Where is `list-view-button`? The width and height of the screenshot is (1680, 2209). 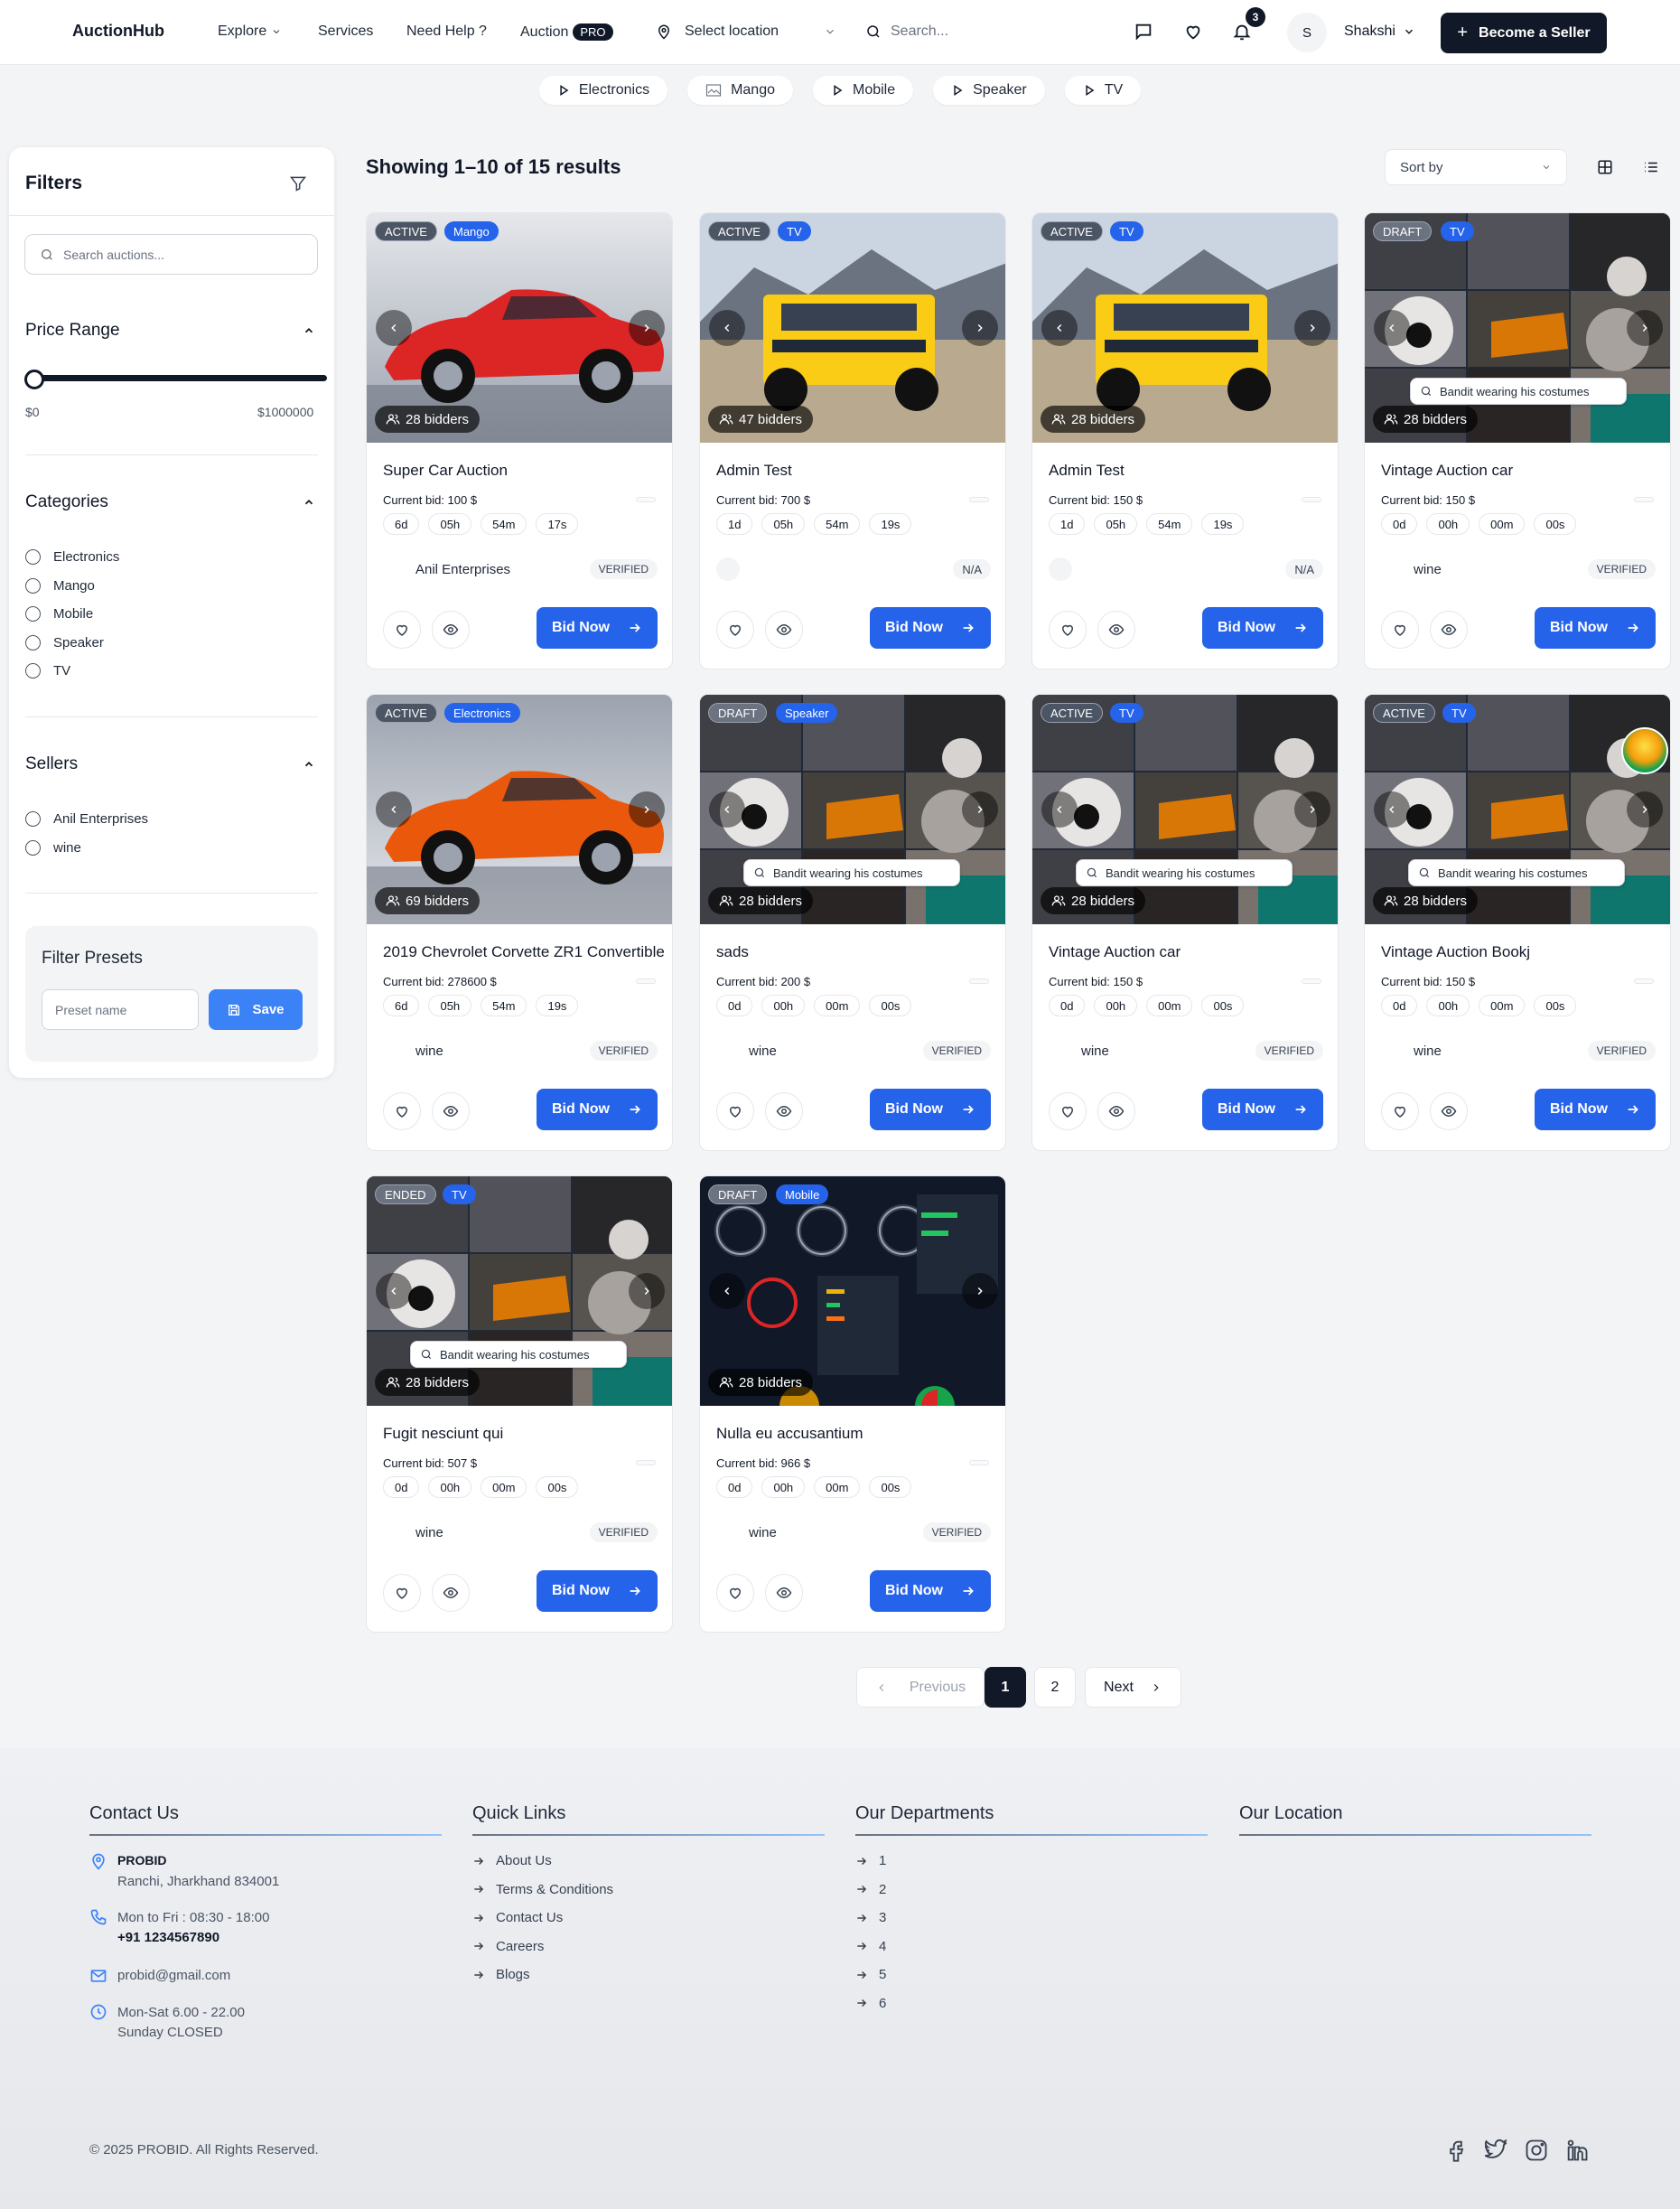 list-view-button is located at coordinates (1651, 167).